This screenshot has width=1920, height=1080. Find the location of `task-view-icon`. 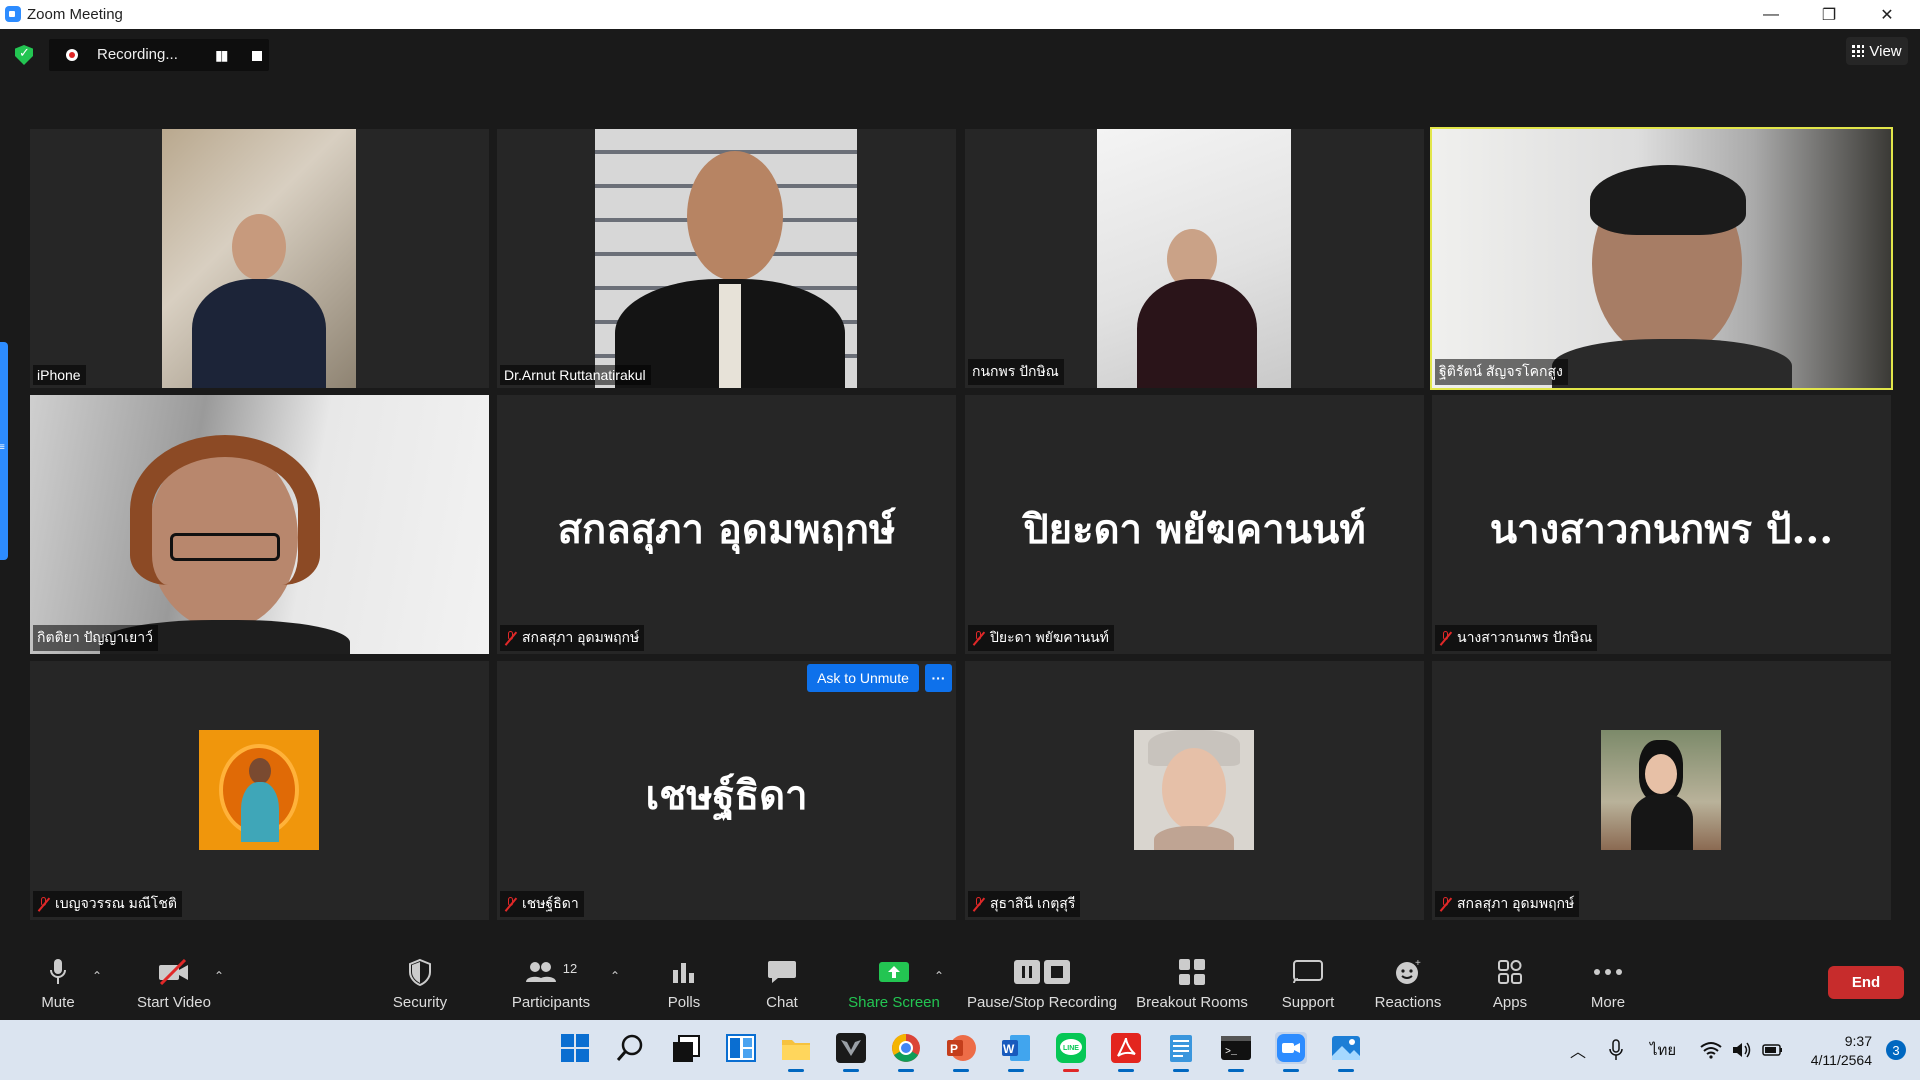

task-view-icon is located at coordinates (686, 1048).